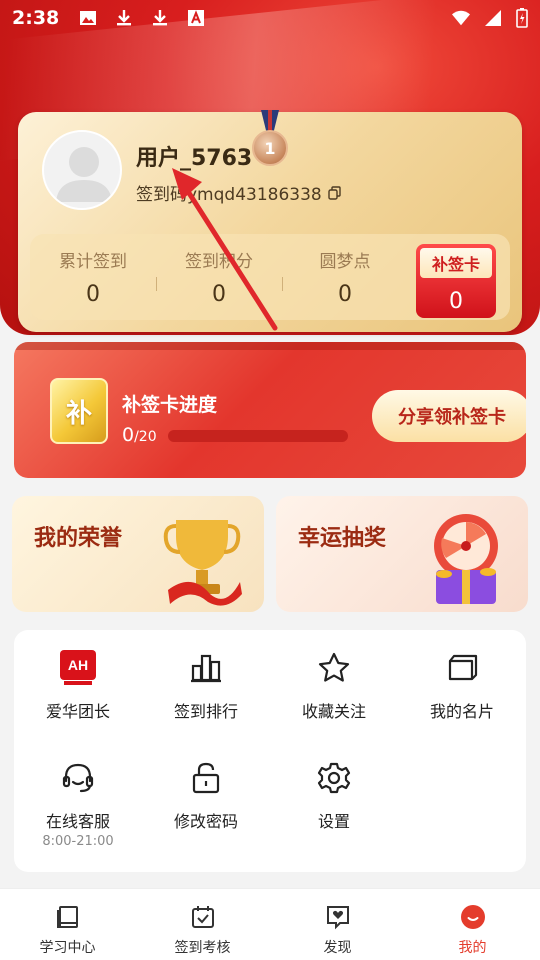 This screenshot has height=960, width=540. Describe the element at coordinates (170, 405) in the screenshot. I see `progress-title: 补签卡进度` at that location.